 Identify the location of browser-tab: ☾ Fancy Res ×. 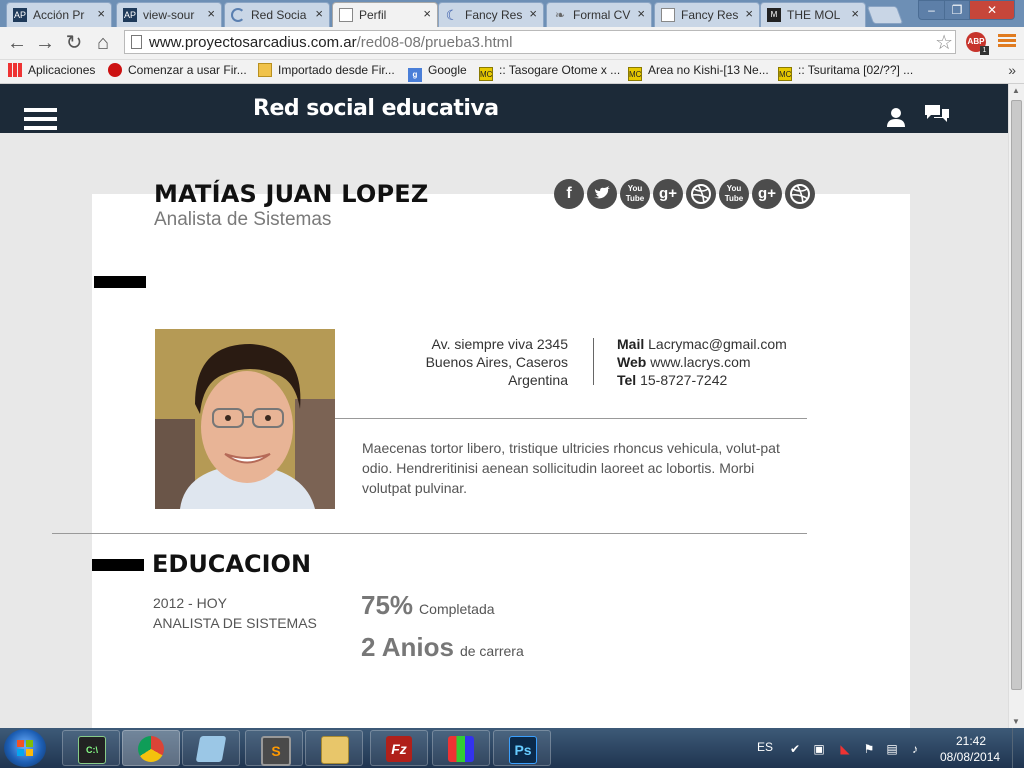
(491, 14).